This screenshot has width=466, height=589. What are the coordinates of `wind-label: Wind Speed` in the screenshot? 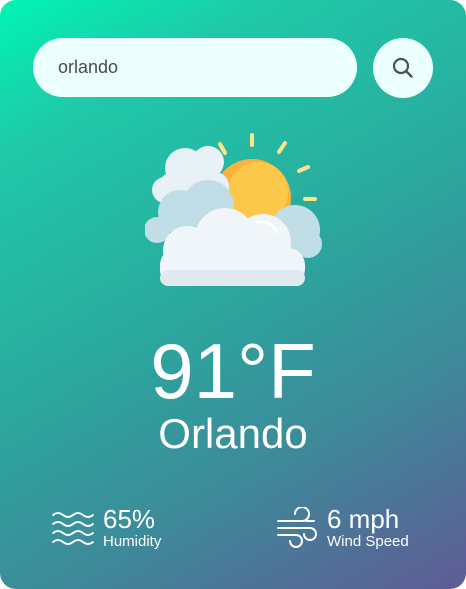 It's located at (368, 541).